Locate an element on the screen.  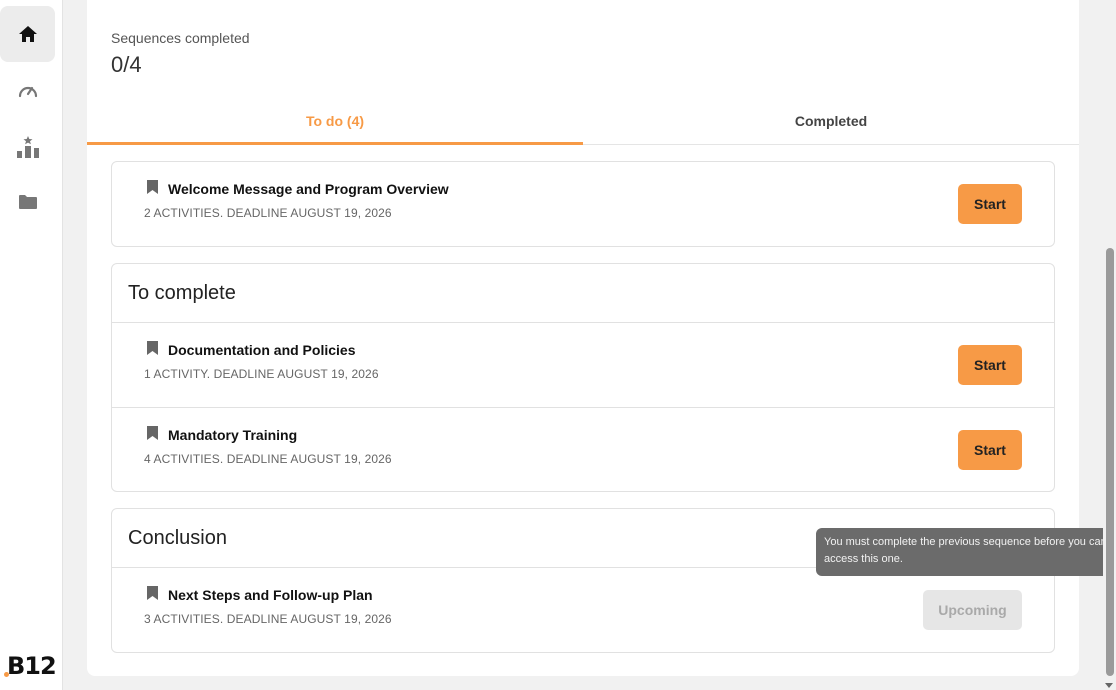
sequence-title: Next Steps and Follow-up Plan is located at coordinates (259, 594).